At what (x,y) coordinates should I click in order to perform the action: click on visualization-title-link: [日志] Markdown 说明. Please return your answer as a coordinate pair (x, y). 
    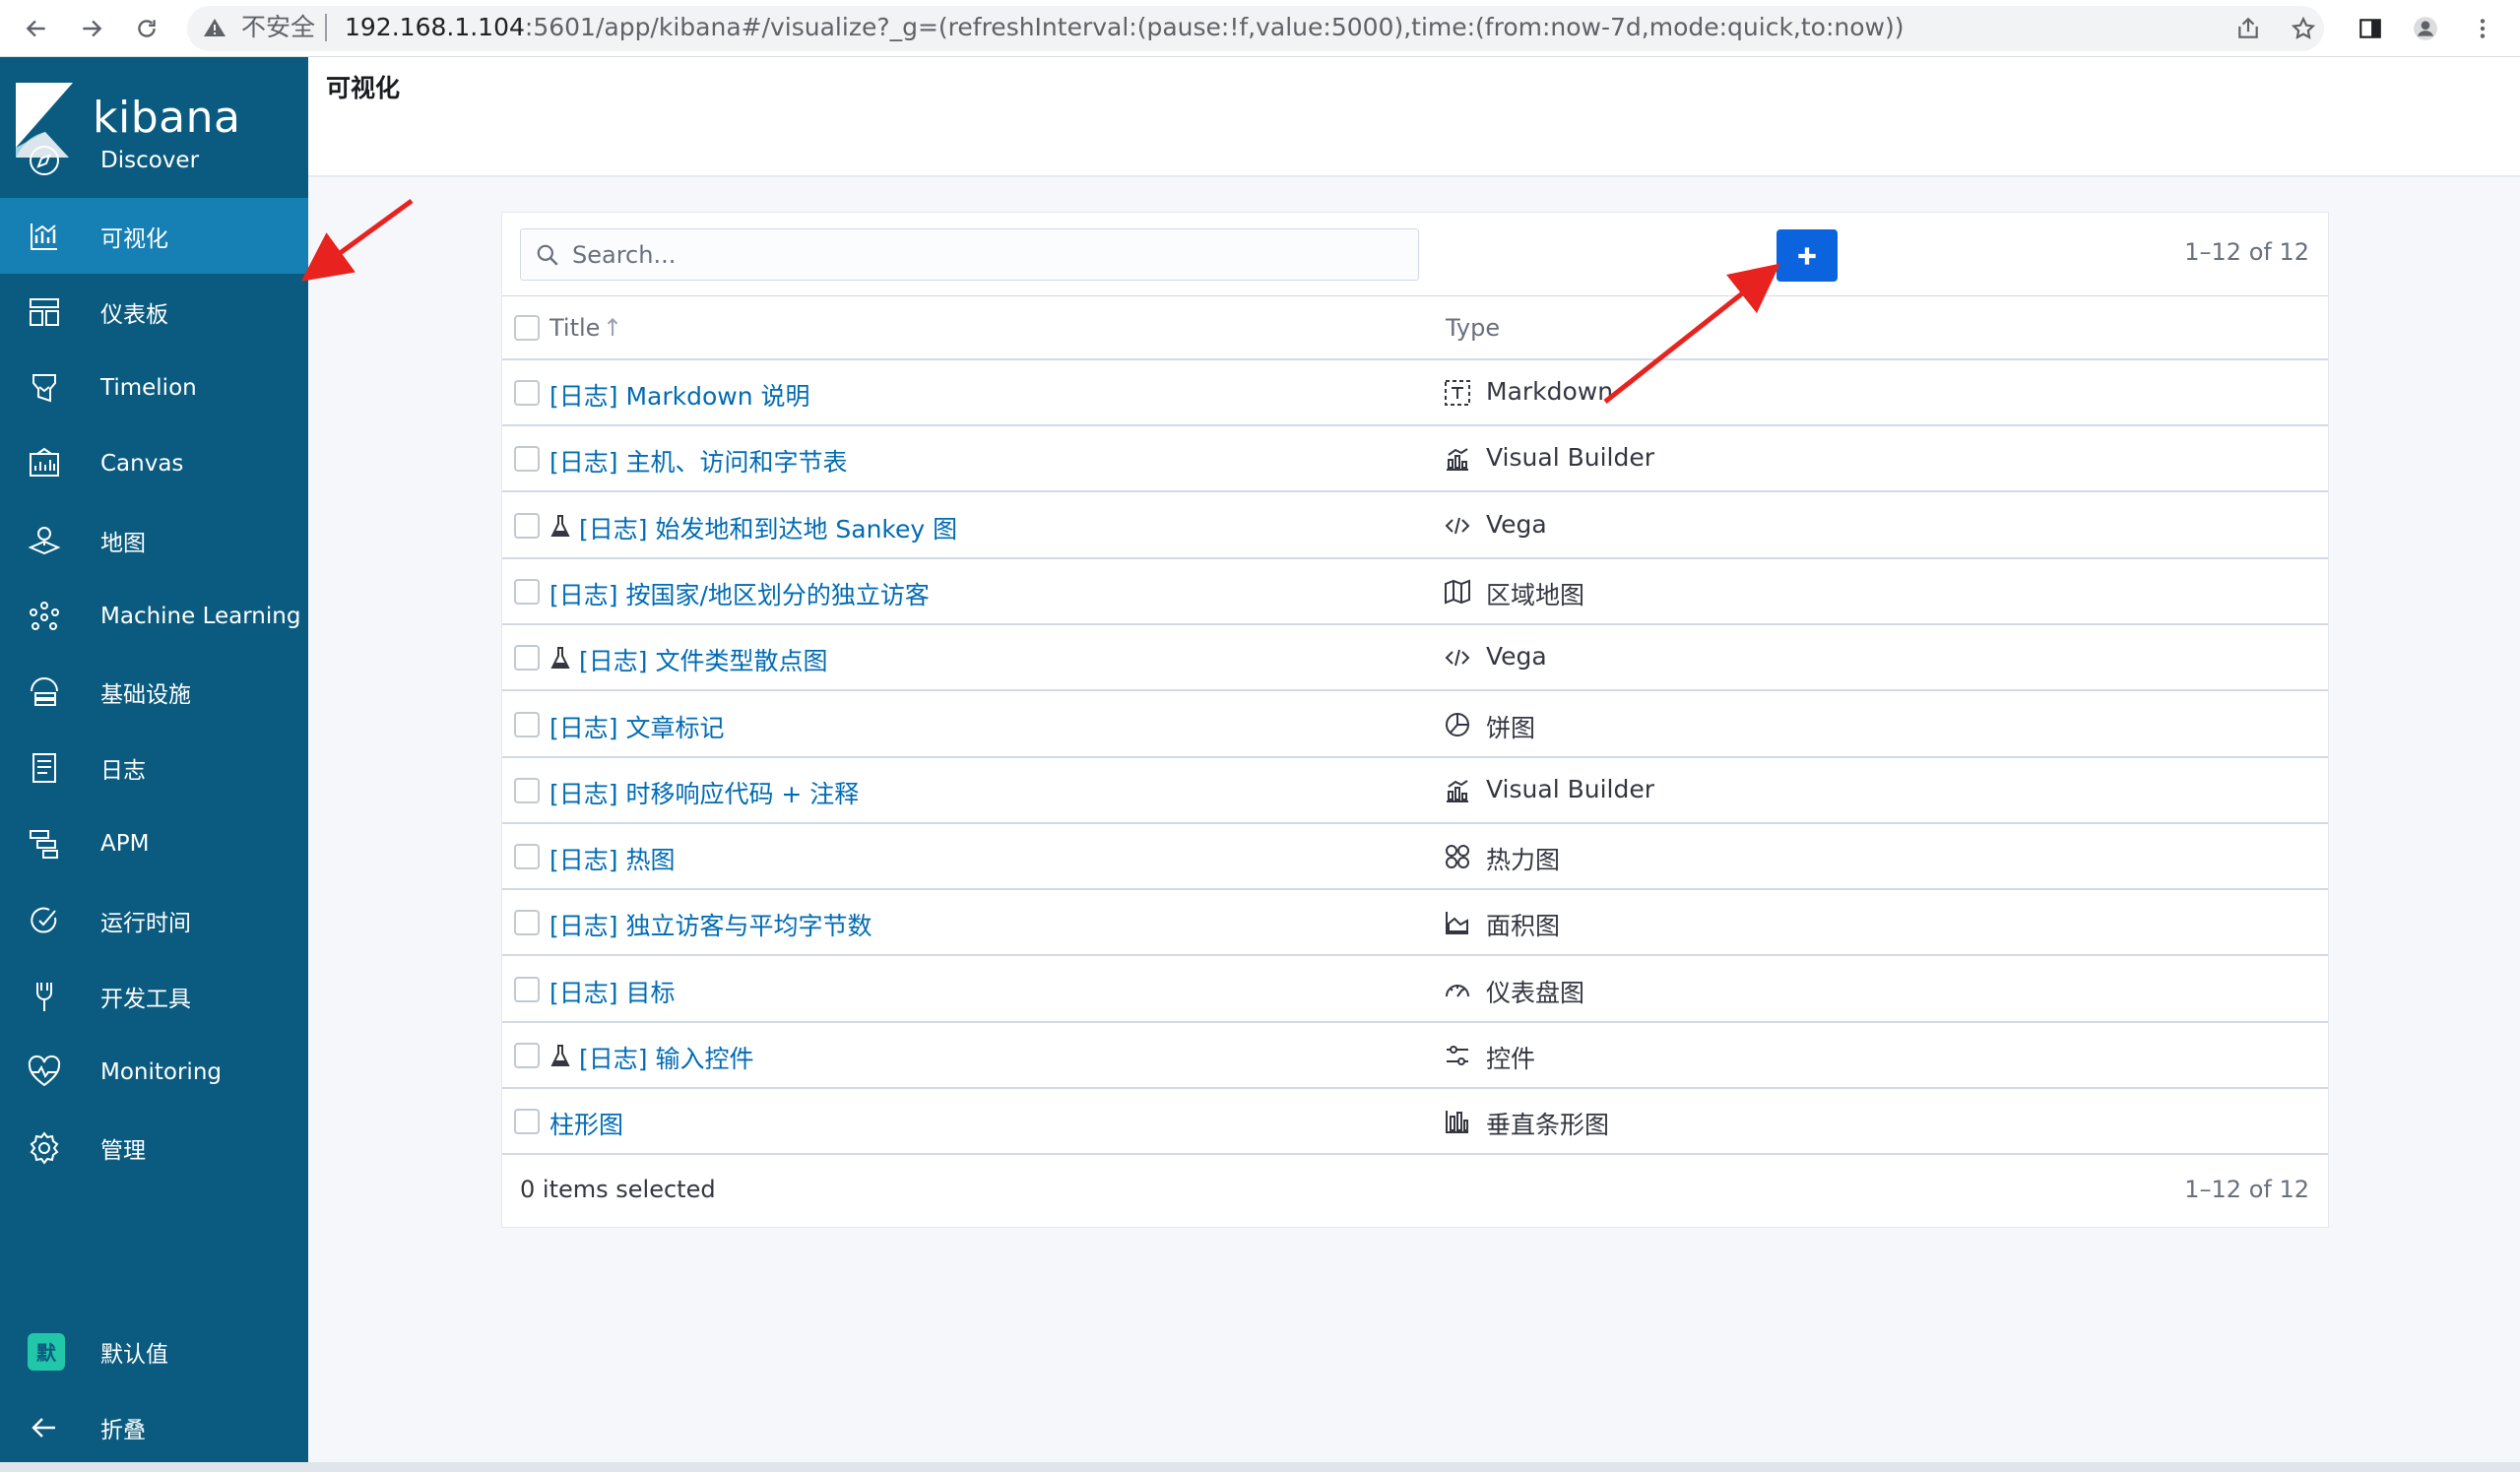
    Looking at the image, I should click on (679, 395).